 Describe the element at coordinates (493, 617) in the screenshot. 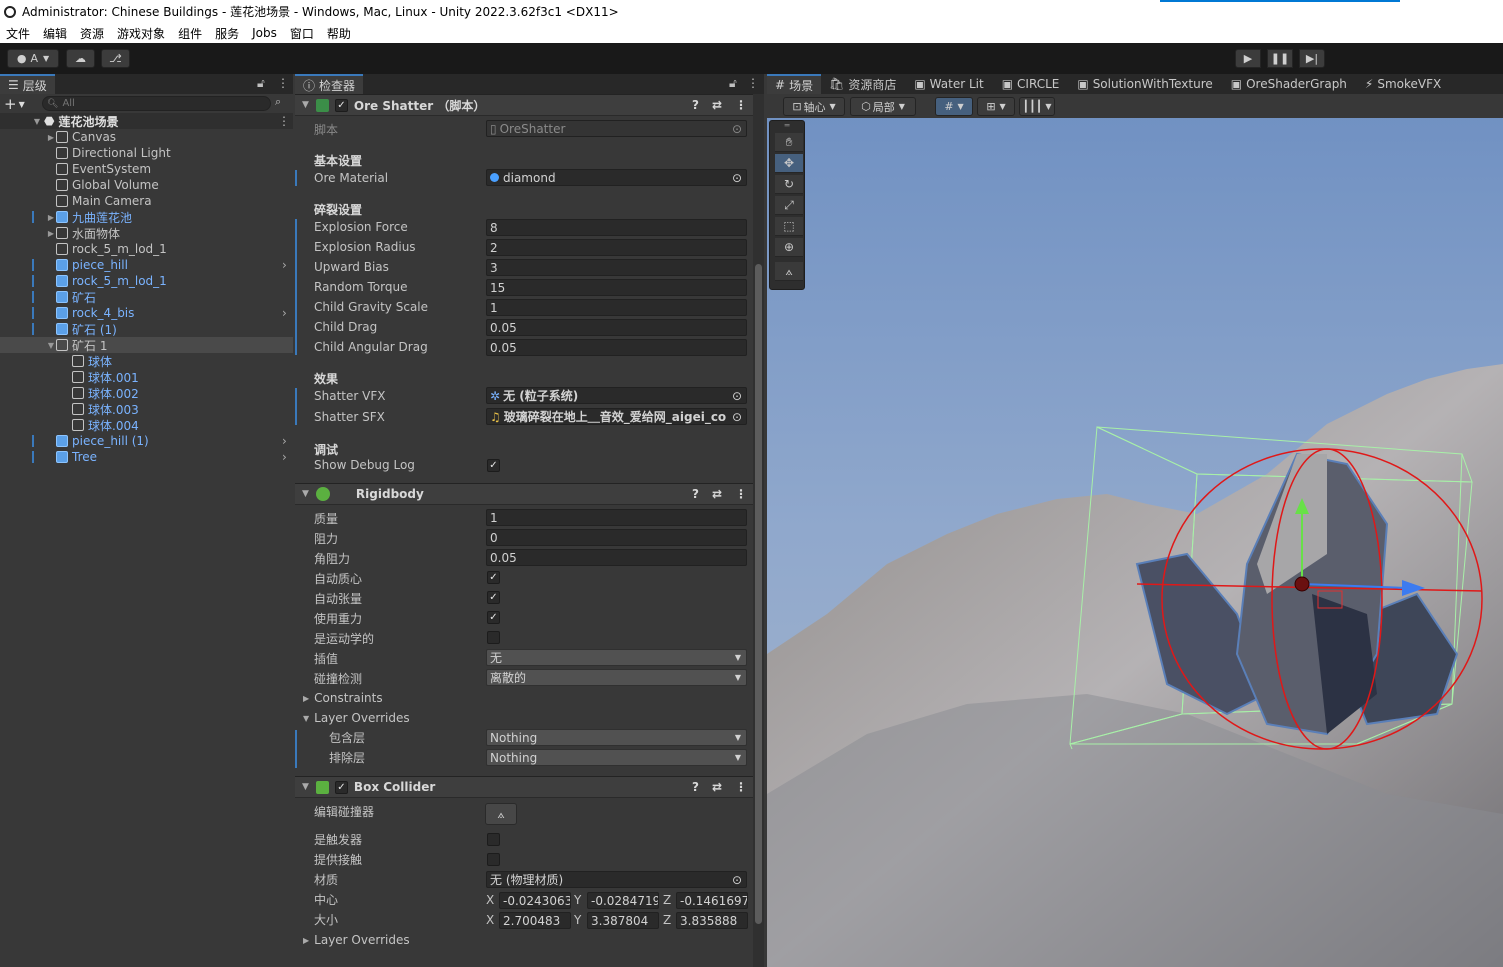

I see `use-gravity-checkbox: ✓` at that location.